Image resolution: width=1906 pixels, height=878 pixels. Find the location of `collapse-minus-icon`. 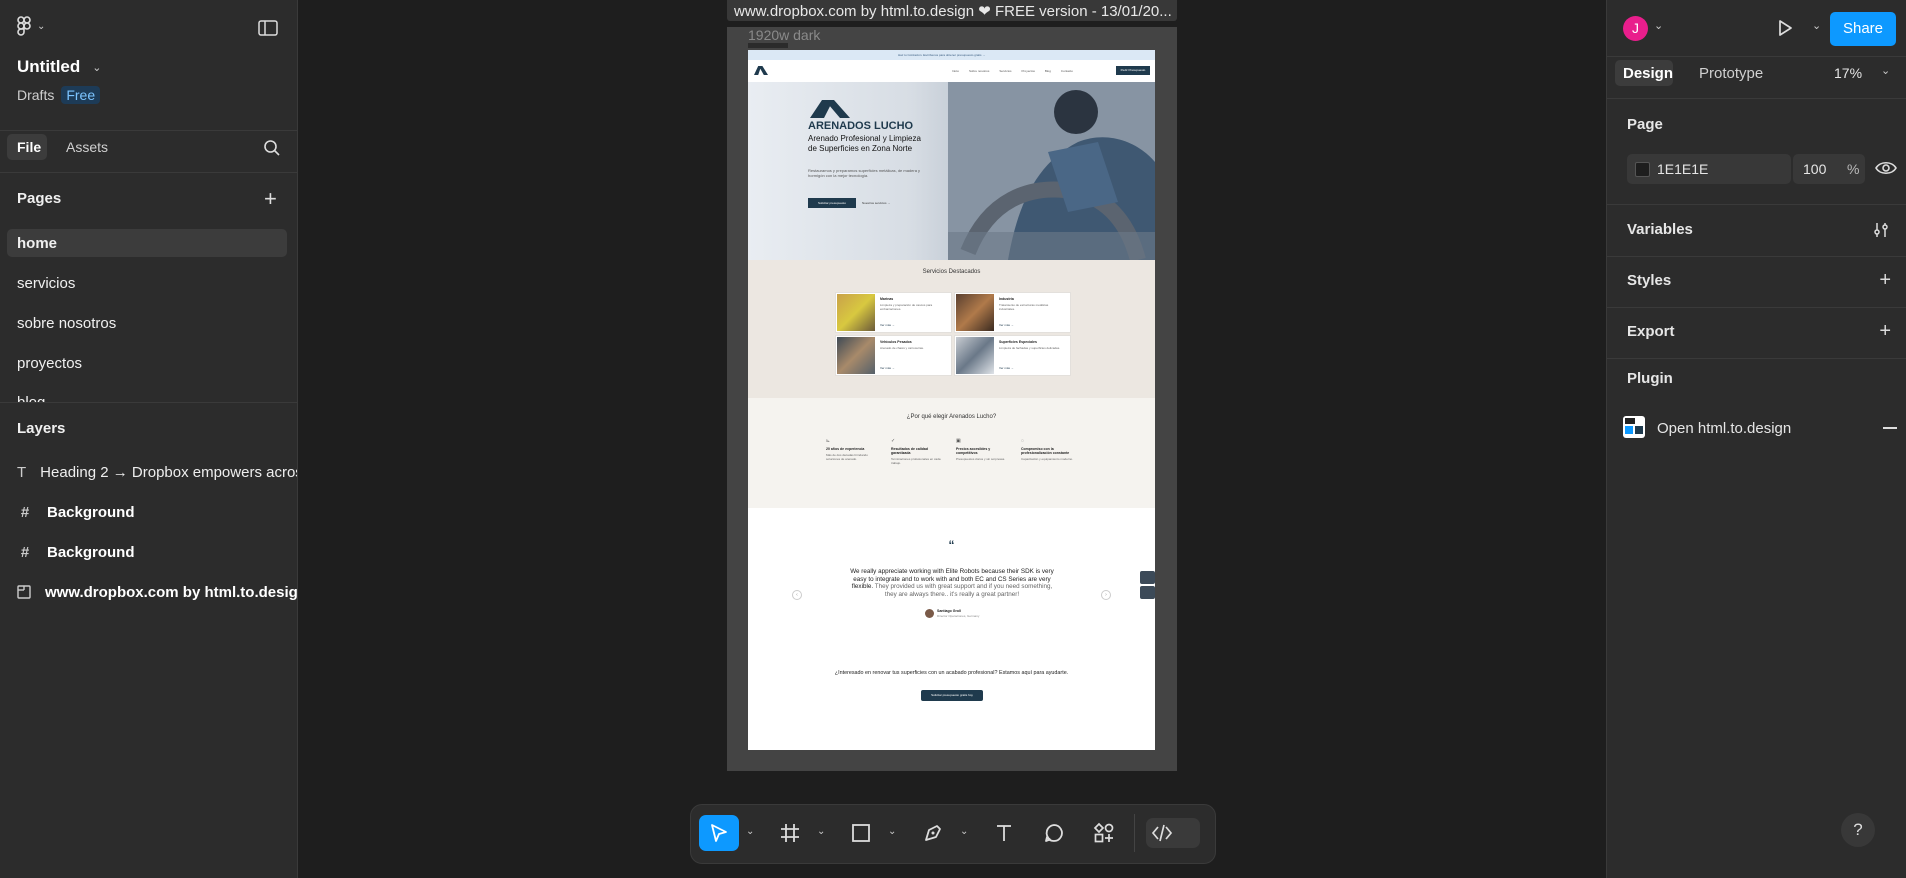

collapse-minus-icon is located at coordinates (1890, 428).